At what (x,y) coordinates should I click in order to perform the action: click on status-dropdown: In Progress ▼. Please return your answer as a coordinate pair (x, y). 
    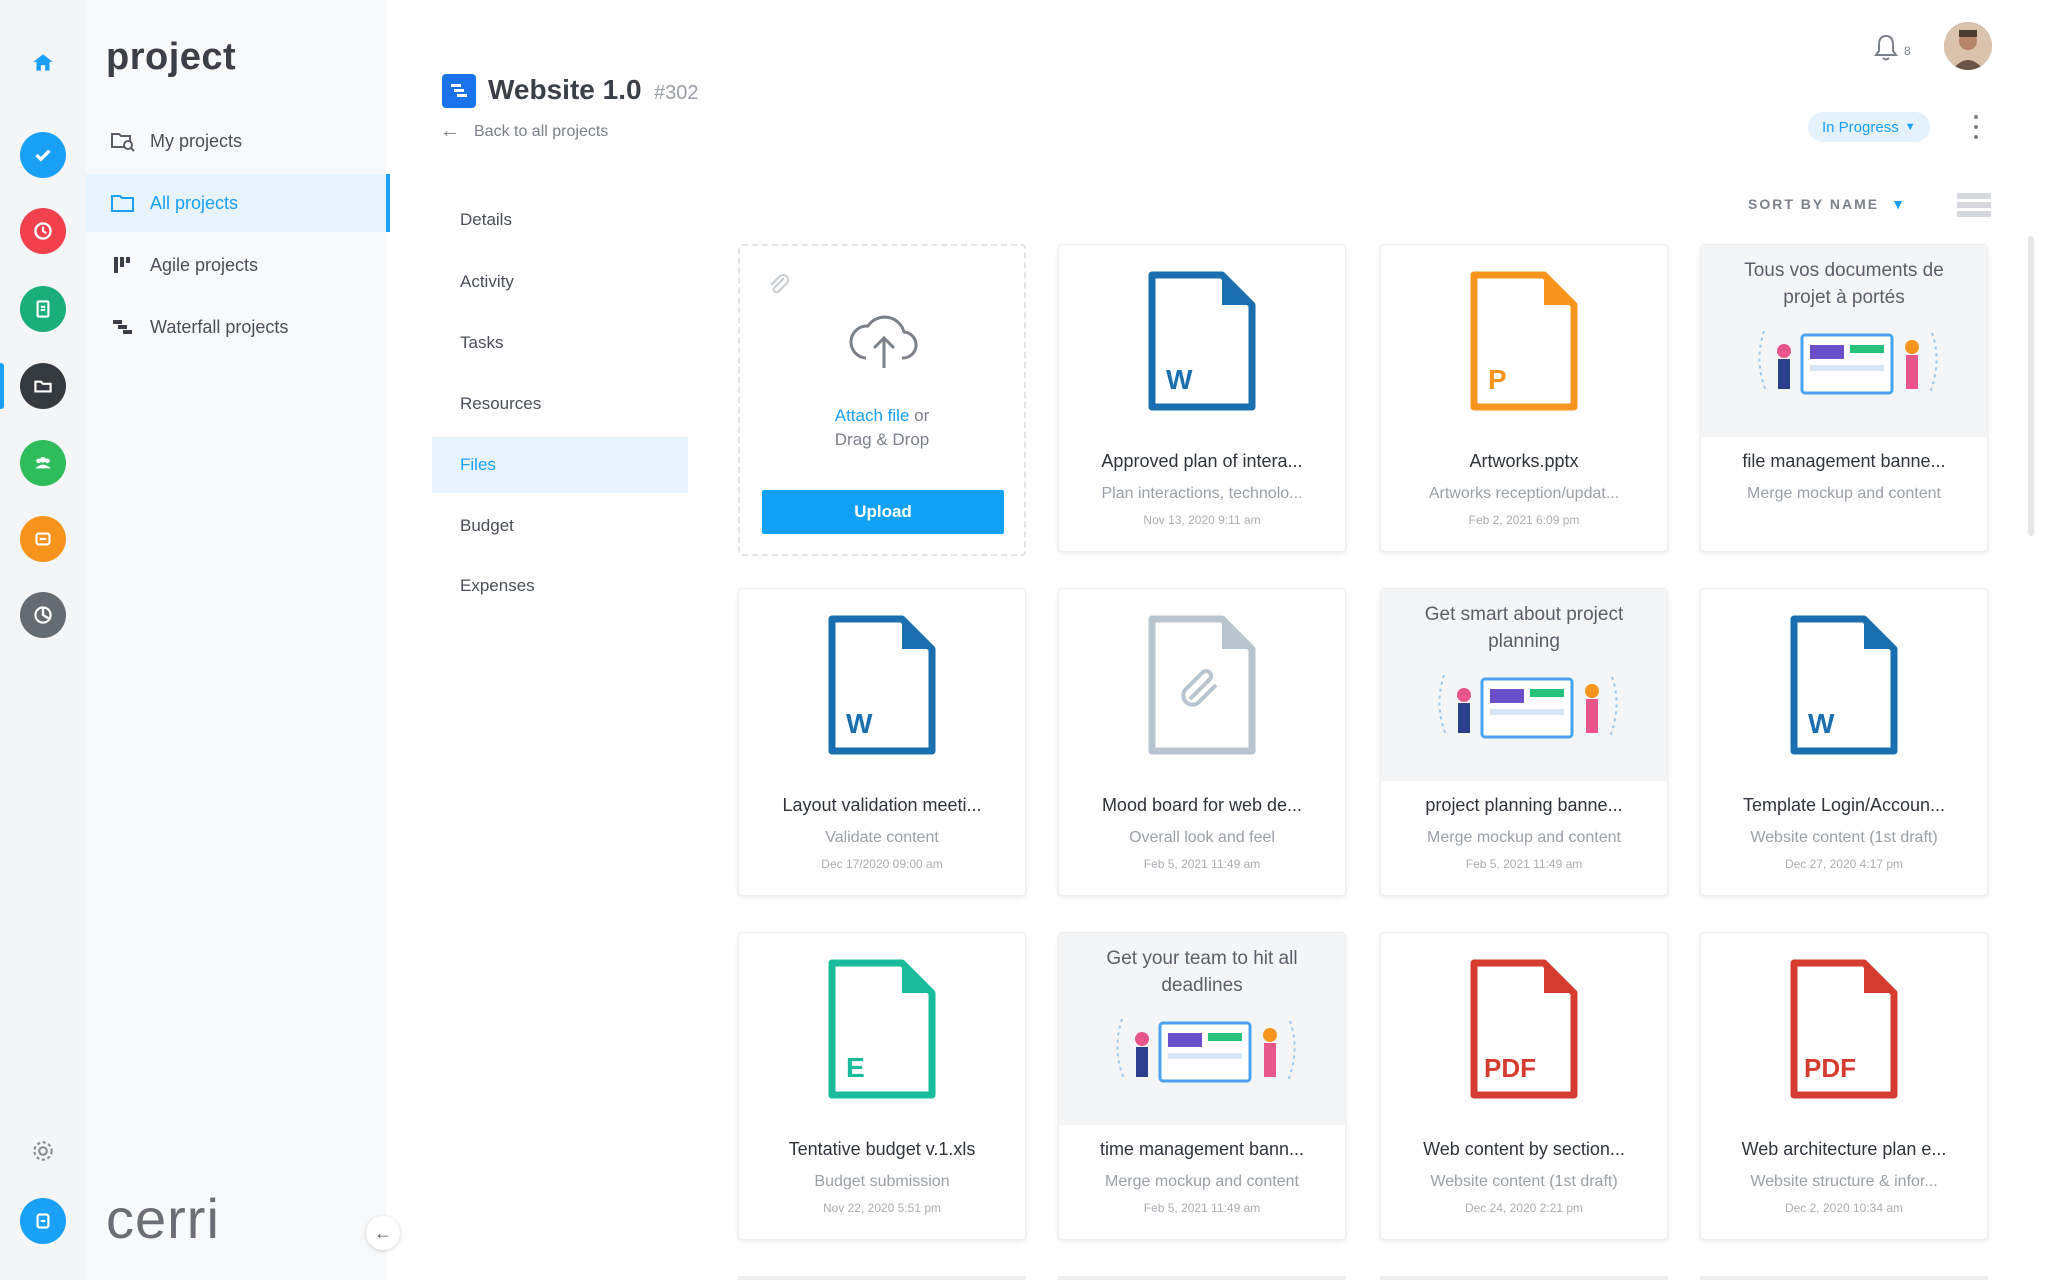
    Looking at the image, I should click on (1869, 127).